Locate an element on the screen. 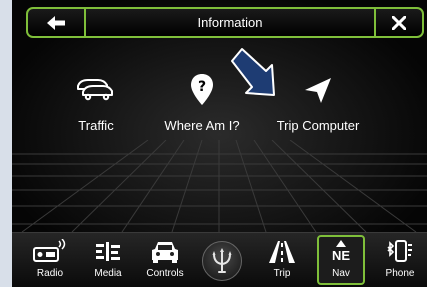 The image size is (427, 287). home-logo-button is located at coordinates (222, 261).